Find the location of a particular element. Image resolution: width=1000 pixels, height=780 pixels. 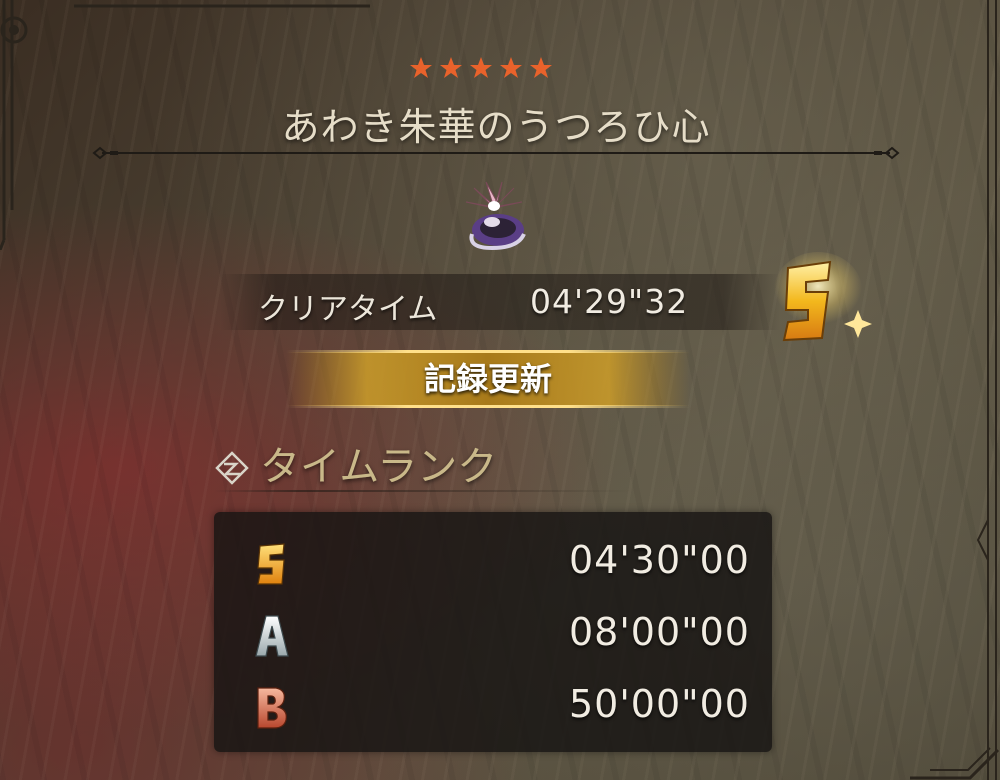

s-rank-badge-icon is located at coordinates (823, 297).